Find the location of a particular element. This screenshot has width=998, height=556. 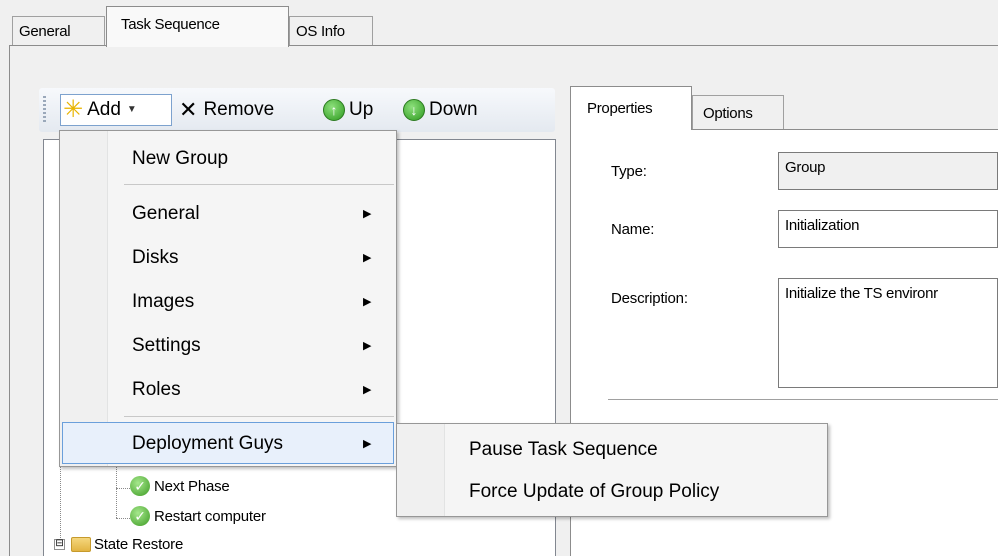

properties-divider is located at coordinates (803, 399).